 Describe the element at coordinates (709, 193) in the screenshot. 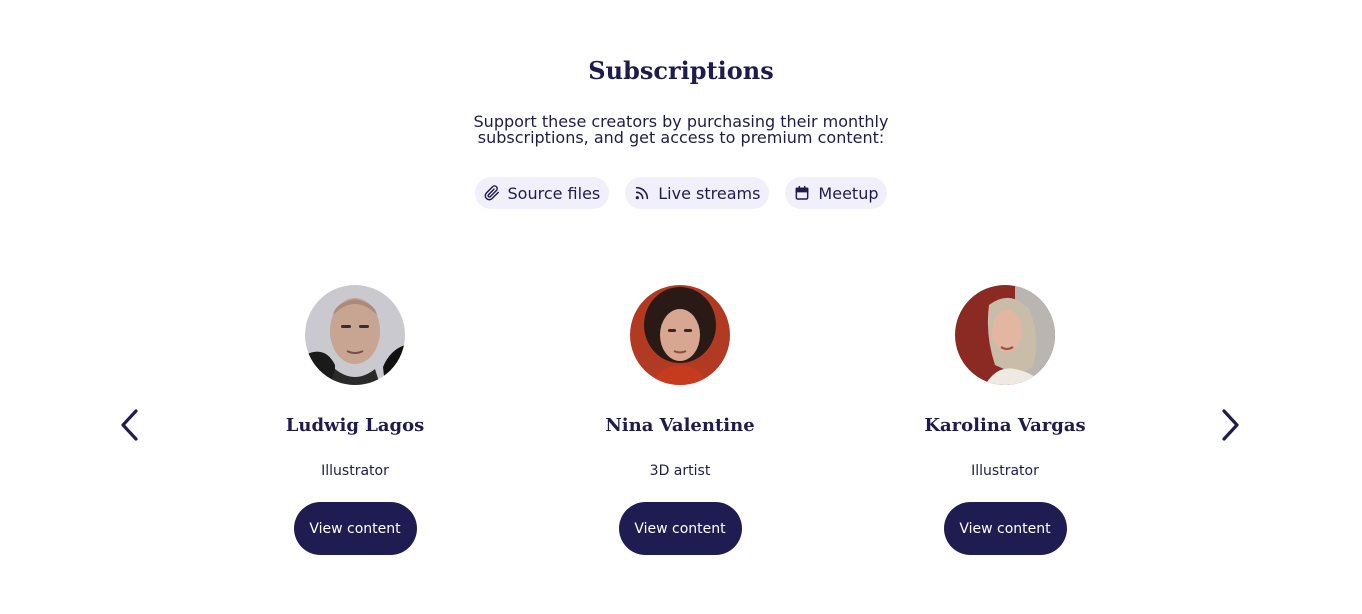

I see `feature-chip-label: Live streams` at that location.